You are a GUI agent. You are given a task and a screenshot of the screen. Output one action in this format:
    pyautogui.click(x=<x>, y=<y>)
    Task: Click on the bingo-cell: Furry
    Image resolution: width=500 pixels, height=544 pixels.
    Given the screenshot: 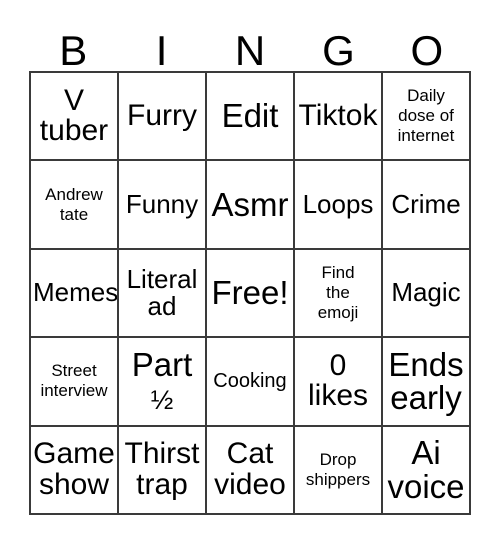 What is the action you would take?
    pyautogui.click(x=163, y=117)
    